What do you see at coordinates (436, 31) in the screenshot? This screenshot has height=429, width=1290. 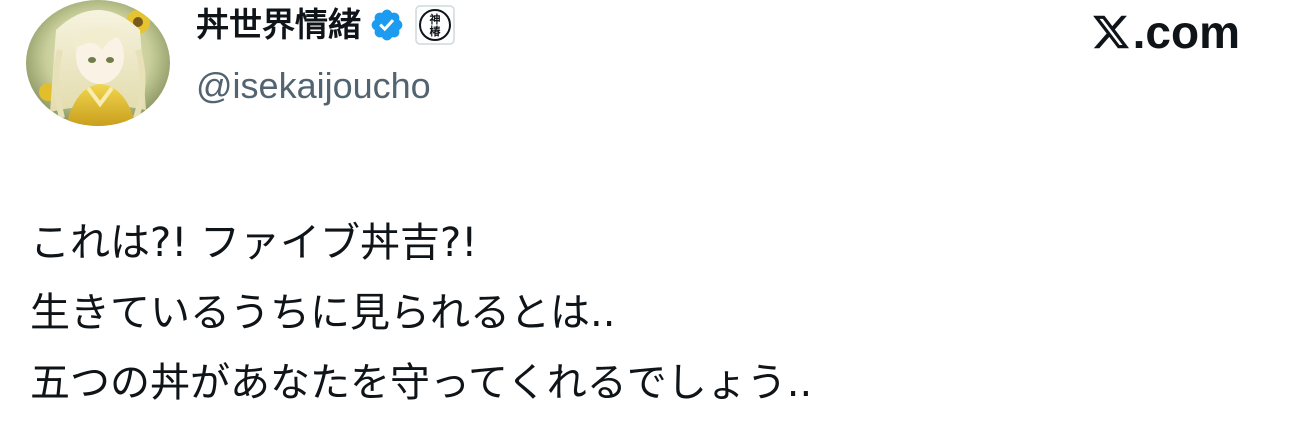 I see `svg-text: 椿` at bounding box center [436, 31].